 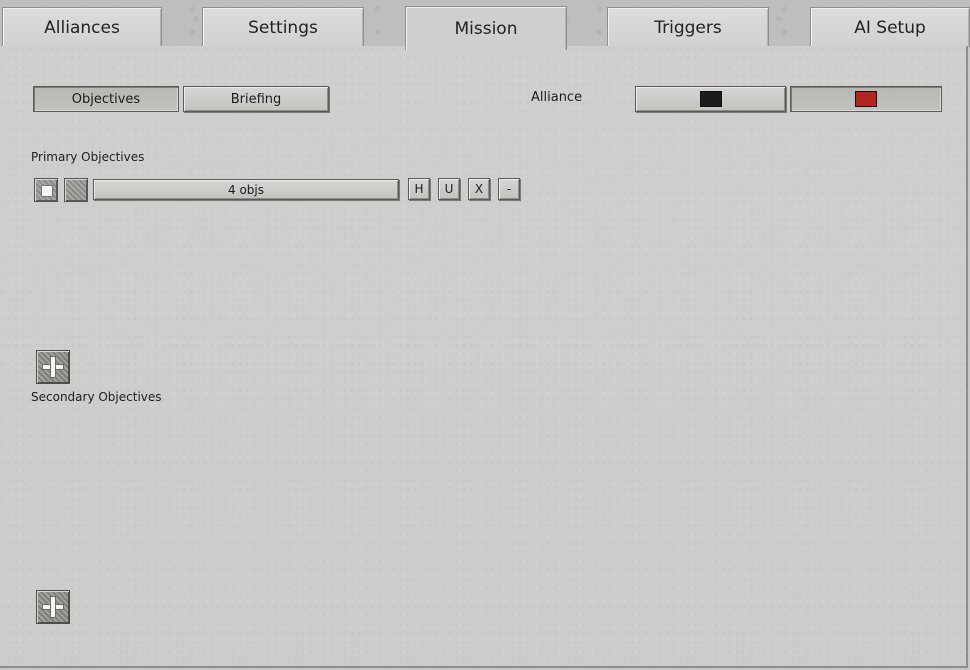 I want to click on primary-objectives-heading: Primary Objectives, so click(x=88, y=157).